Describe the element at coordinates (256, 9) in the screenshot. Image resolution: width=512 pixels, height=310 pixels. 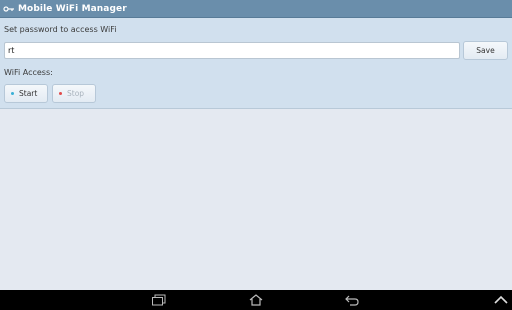
I see `title-bar: Mobile WiFi Manager` at that location.